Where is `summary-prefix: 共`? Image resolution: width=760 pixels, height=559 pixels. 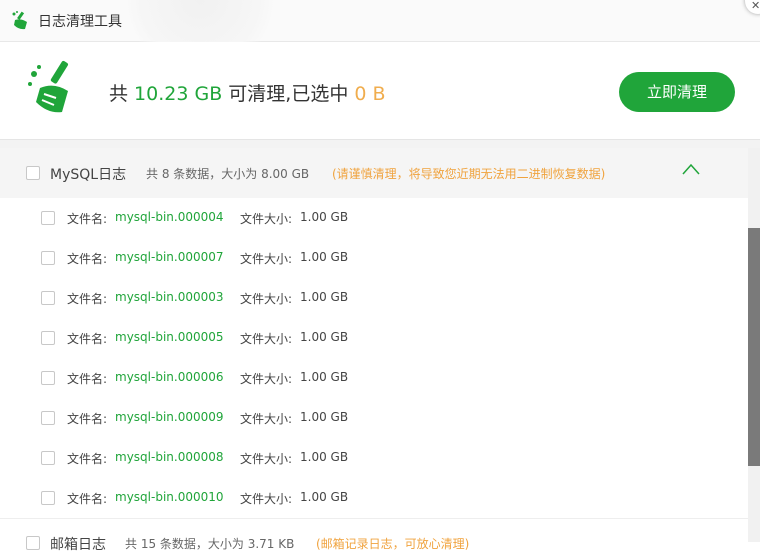
summary-prefix: 共 is located at coordinates (122, 94).